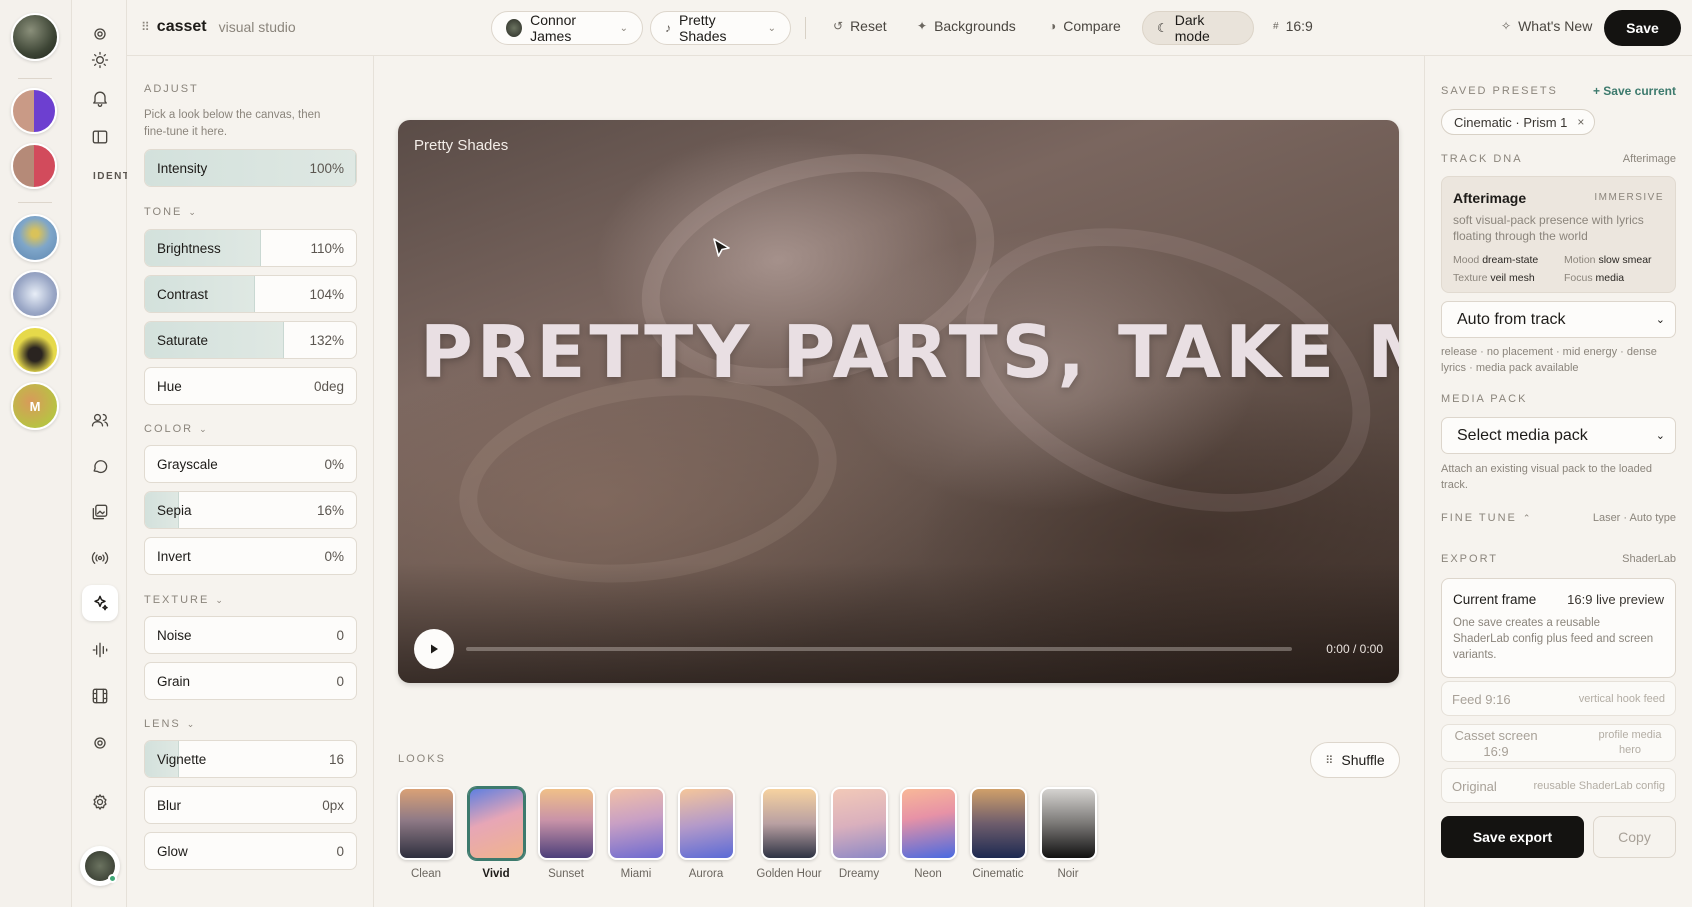  Describe the element at coordinates (336, 759) in the screenshot. I see `slider-value: 16` at that location.